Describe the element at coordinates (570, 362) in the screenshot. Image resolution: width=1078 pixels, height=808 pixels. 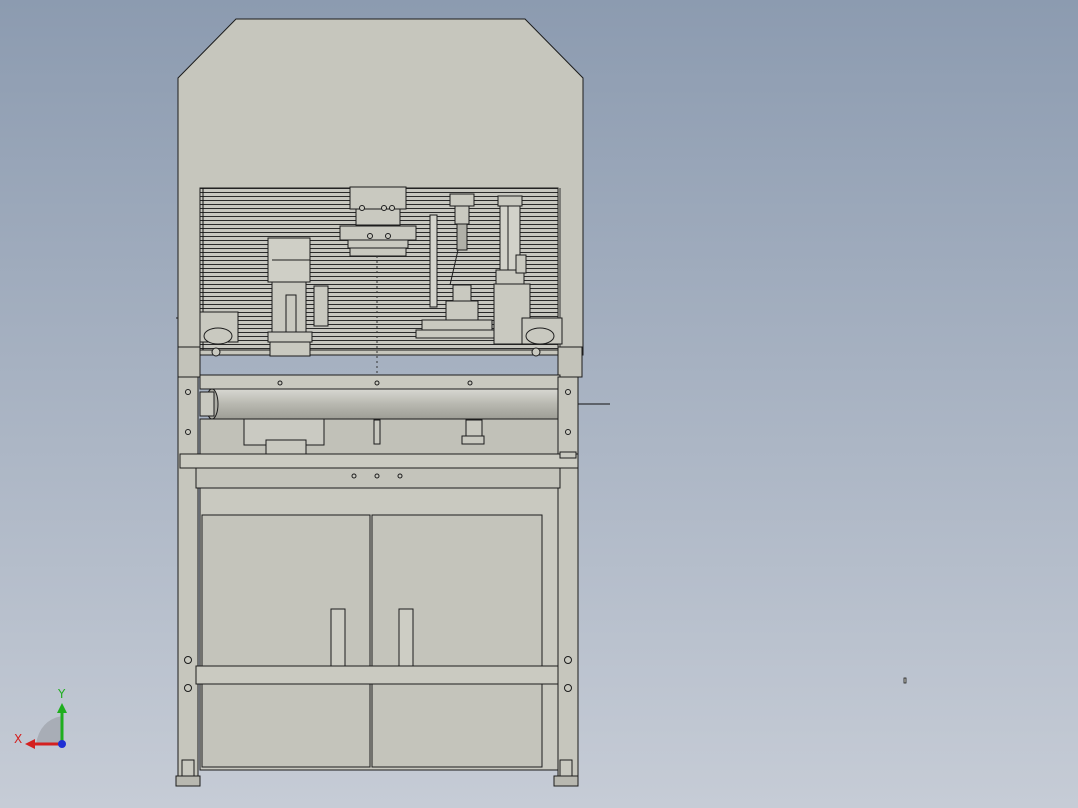
I see `right-side-post` at that location.